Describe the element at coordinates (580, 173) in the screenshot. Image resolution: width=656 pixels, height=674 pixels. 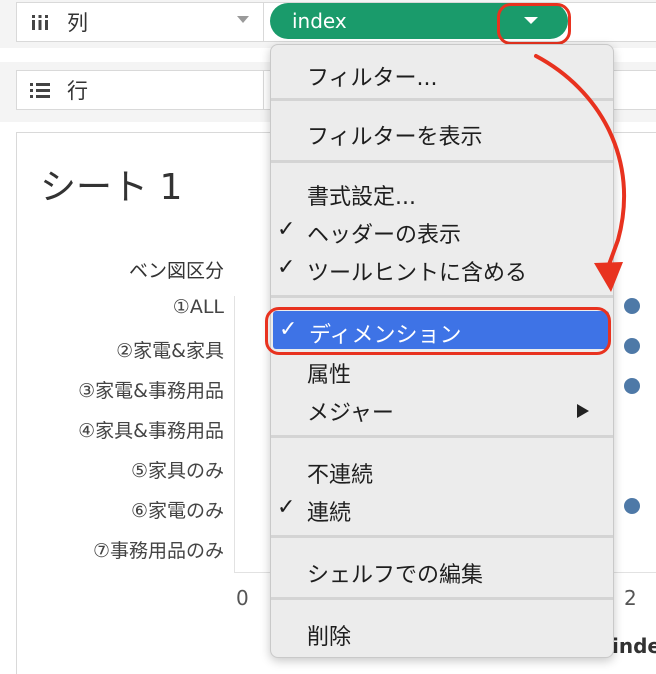
I see `annotation-arrow-icon` at that location.